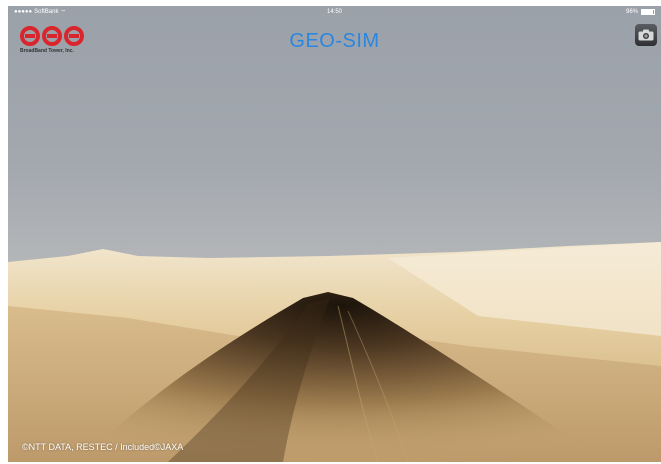 The image size is (661, 464). What do you see at coordinates (334, 41) in the screenshot?
I see `app-title: GEO-SIM` at bounding box center [334, 41].